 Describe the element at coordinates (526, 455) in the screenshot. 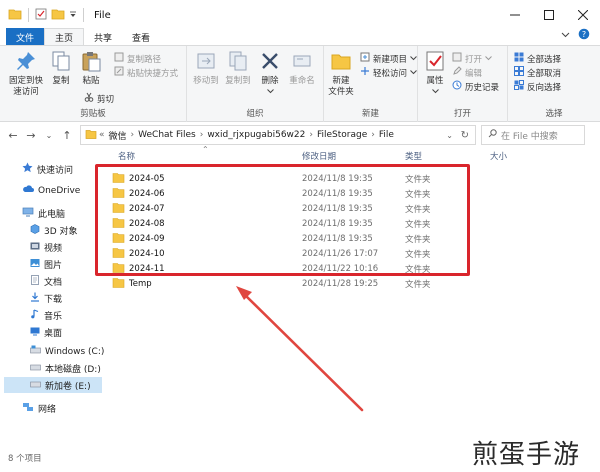

I see `watermark: 煎蛋手游` at that location.